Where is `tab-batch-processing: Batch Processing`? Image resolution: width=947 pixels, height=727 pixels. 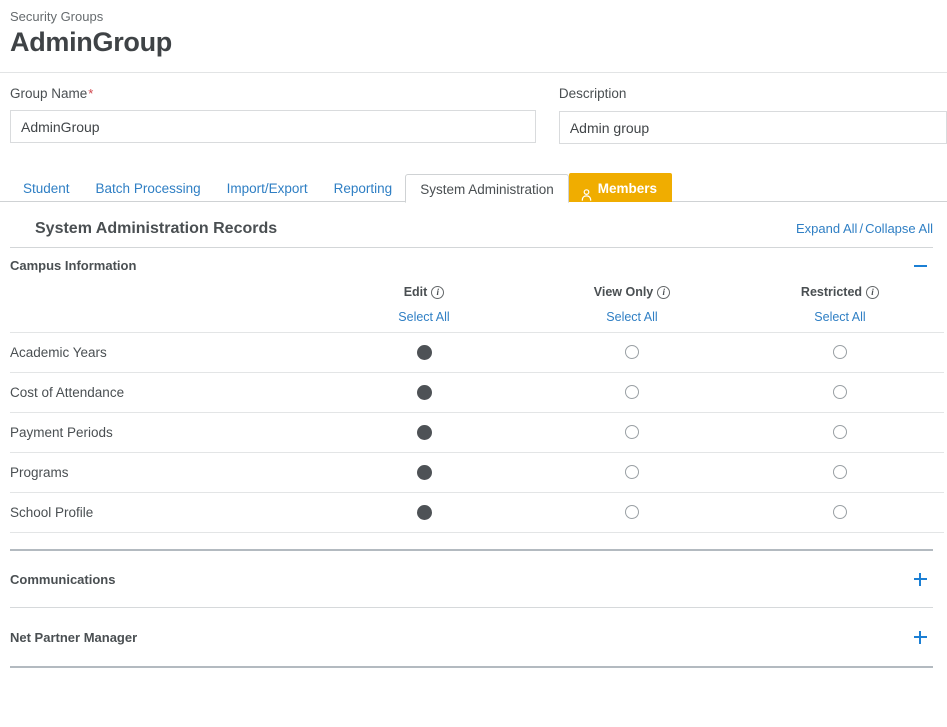
tab-batch-processing: Batch Processing is located at coordinates (148, 187).